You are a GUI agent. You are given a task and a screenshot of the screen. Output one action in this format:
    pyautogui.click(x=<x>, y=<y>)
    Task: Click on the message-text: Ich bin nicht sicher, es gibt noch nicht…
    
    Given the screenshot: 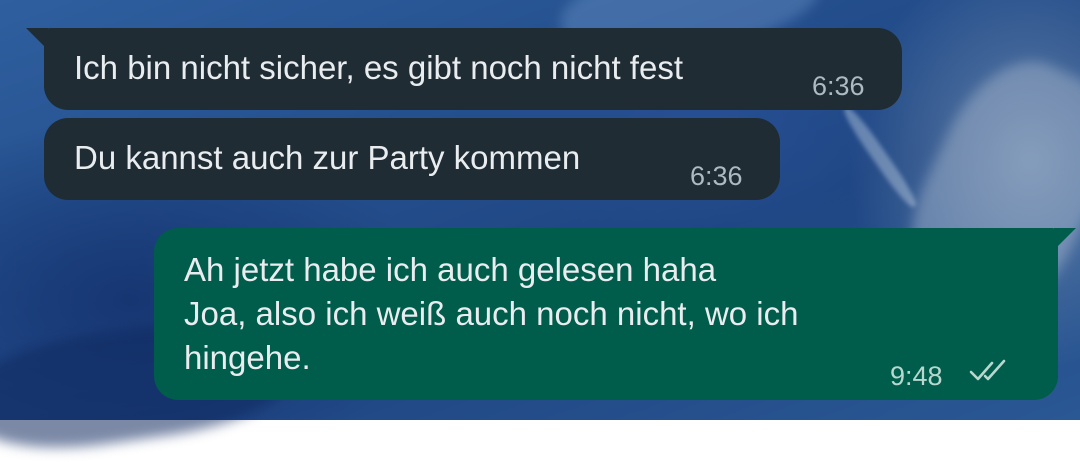 What is the action you would take?
    pyautogui.click(x=378, y=68)
    